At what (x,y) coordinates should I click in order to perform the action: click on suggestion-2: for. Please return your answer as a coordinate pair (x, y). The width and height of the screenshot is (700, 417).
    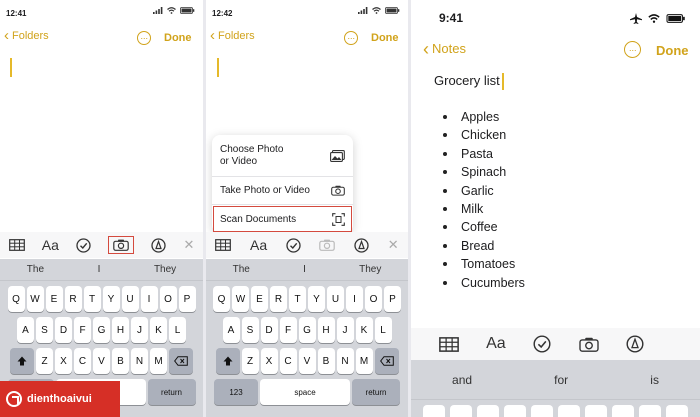
    Looking at the image, I should click on (561, 380).